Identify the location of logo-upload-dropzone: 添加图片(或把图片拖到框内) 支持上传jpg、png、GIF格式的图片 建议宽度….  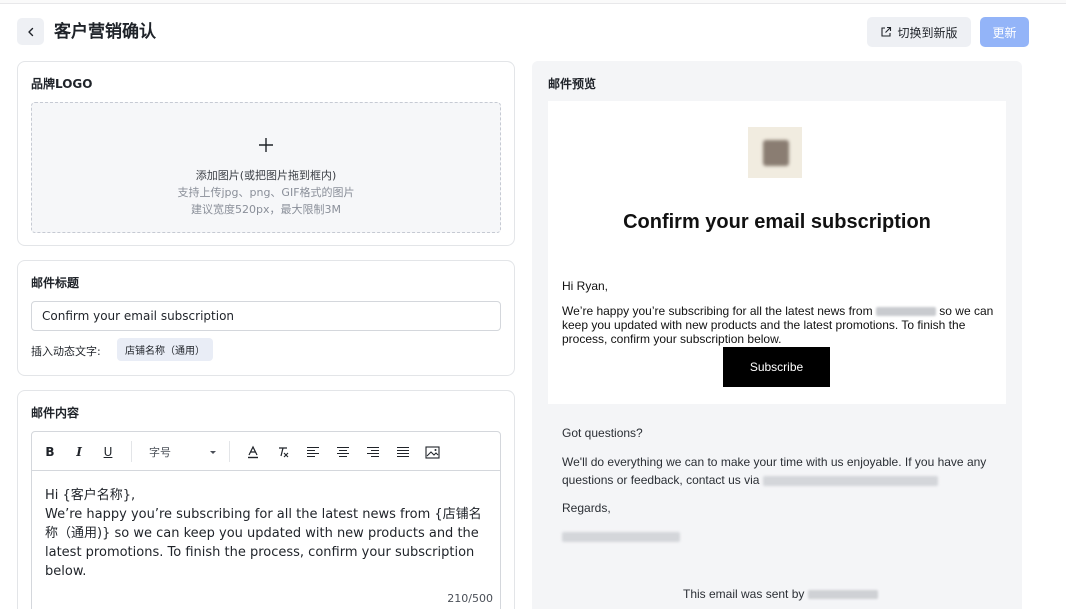
(266, 167).